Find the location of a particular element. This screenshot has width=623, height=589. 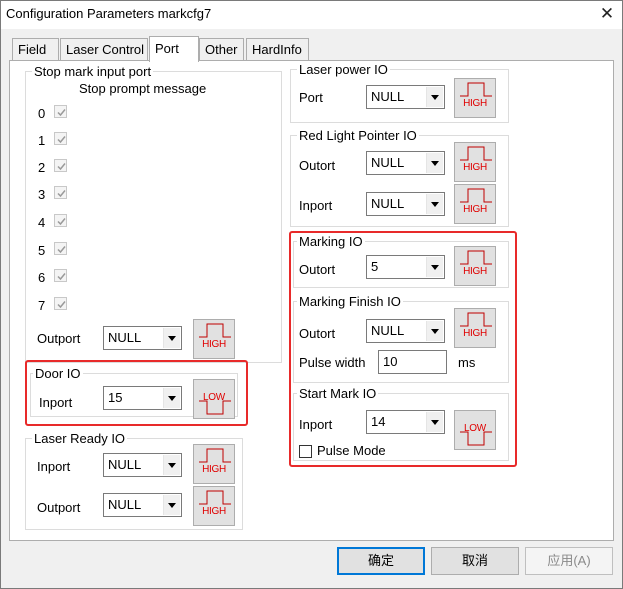

port-6-checkbox is located at coordinates (60, 275).